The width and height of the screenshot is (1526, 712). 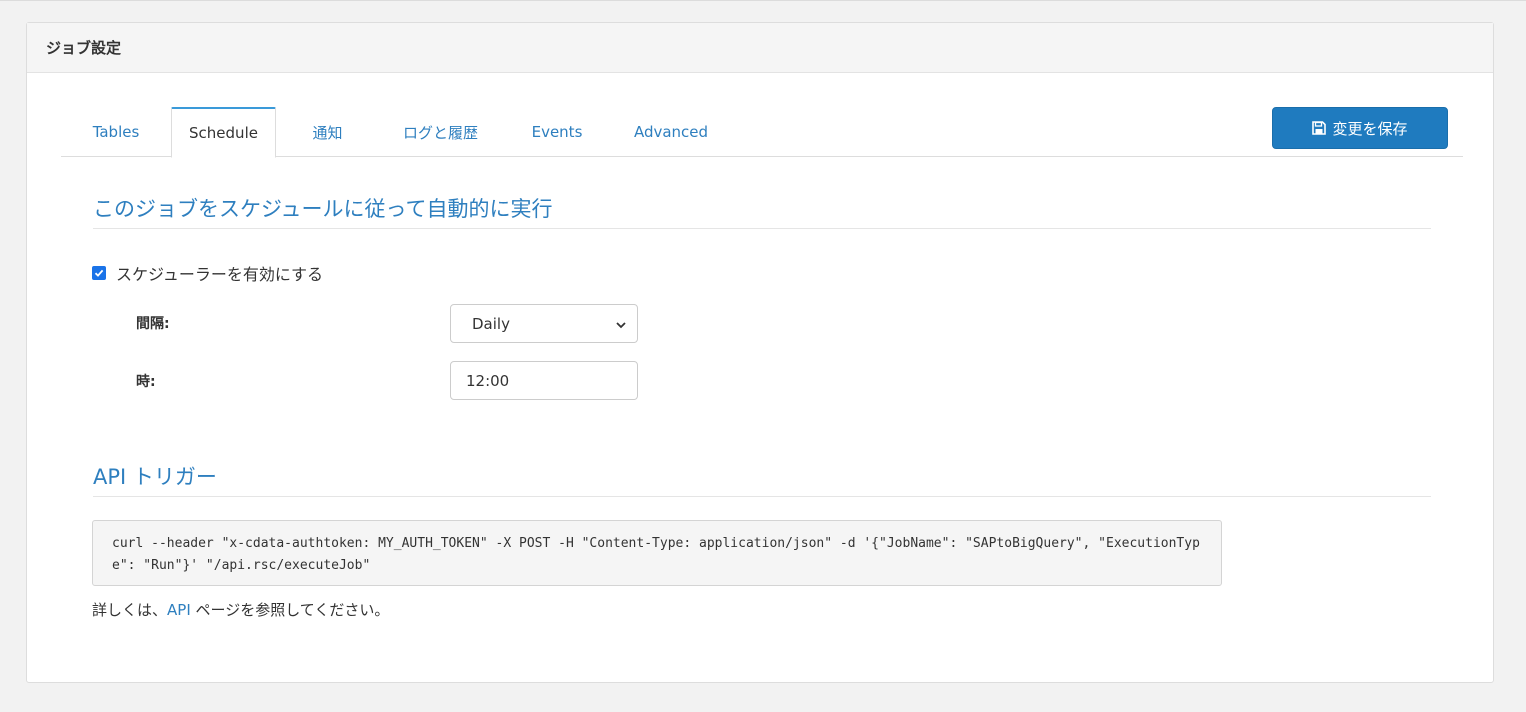 I want to click on api-trigger-heading: API トリガー, so click(x=155, y=477).